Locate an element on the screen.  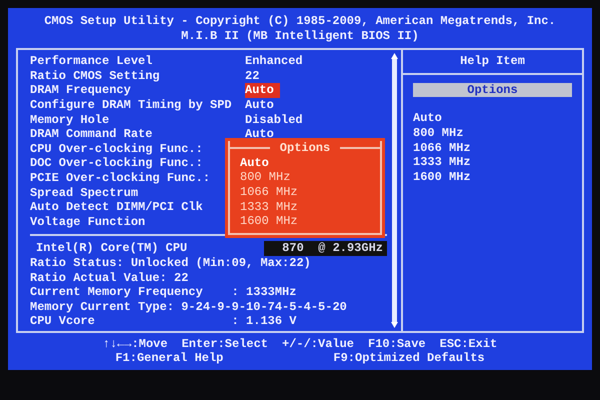
setting-label: DRAM Command Rate is located at coordinates (137, 134).